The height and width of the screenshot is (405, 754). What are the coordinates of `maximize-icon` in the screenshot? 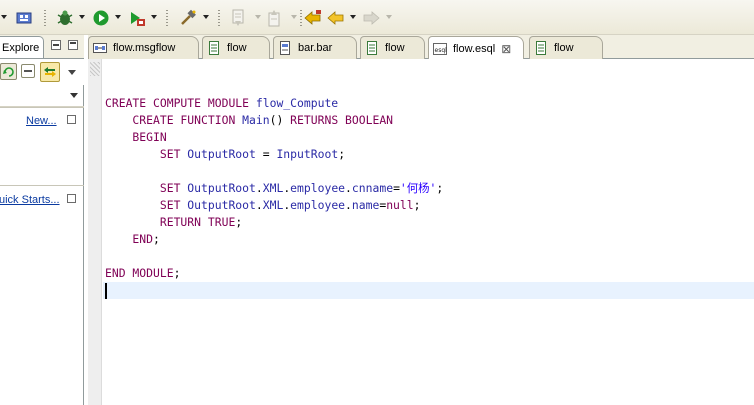 It's located at (73, 45).